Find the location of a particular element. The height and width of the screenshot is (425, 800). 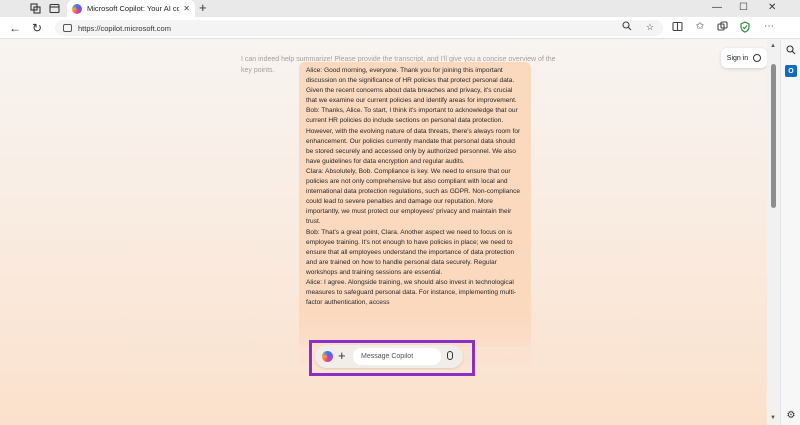

scroll-up-arrow-icon: ▲ is located at coordinates (773, 46).